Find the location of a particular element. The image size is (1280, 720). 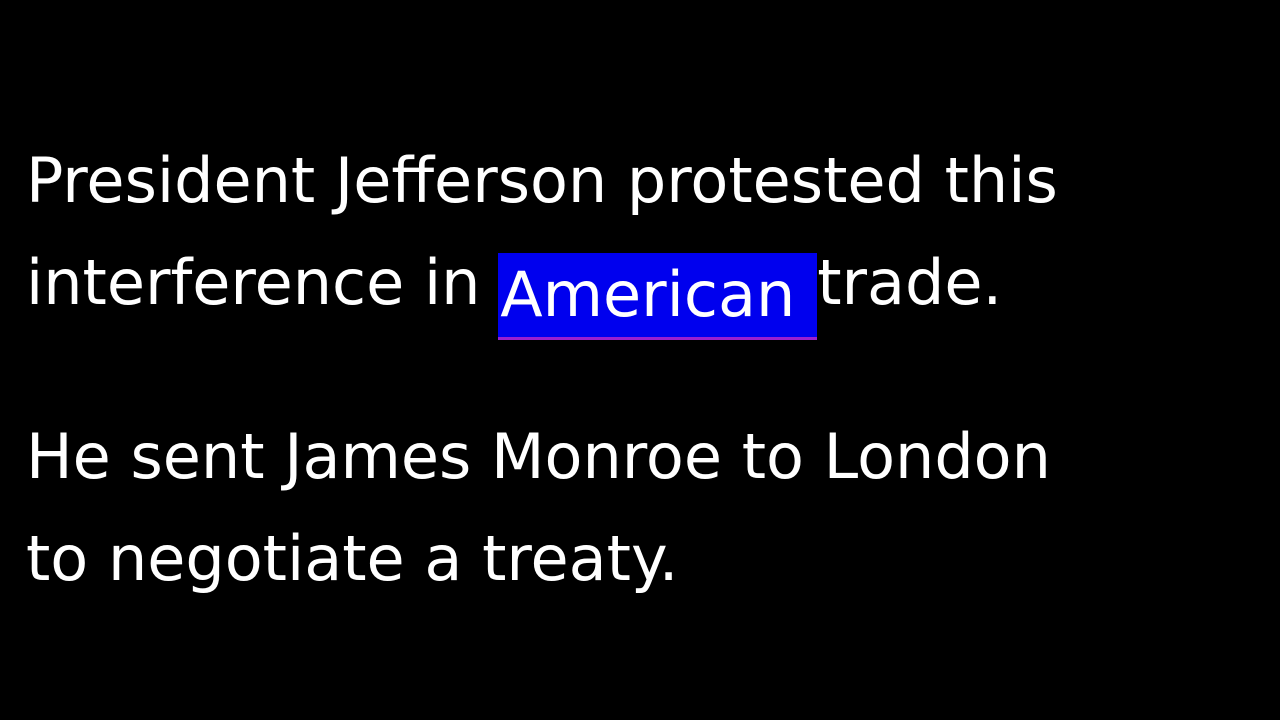

paragraph-2-line-1: He sent James Monroe to London is located at coordinates (538, 456).